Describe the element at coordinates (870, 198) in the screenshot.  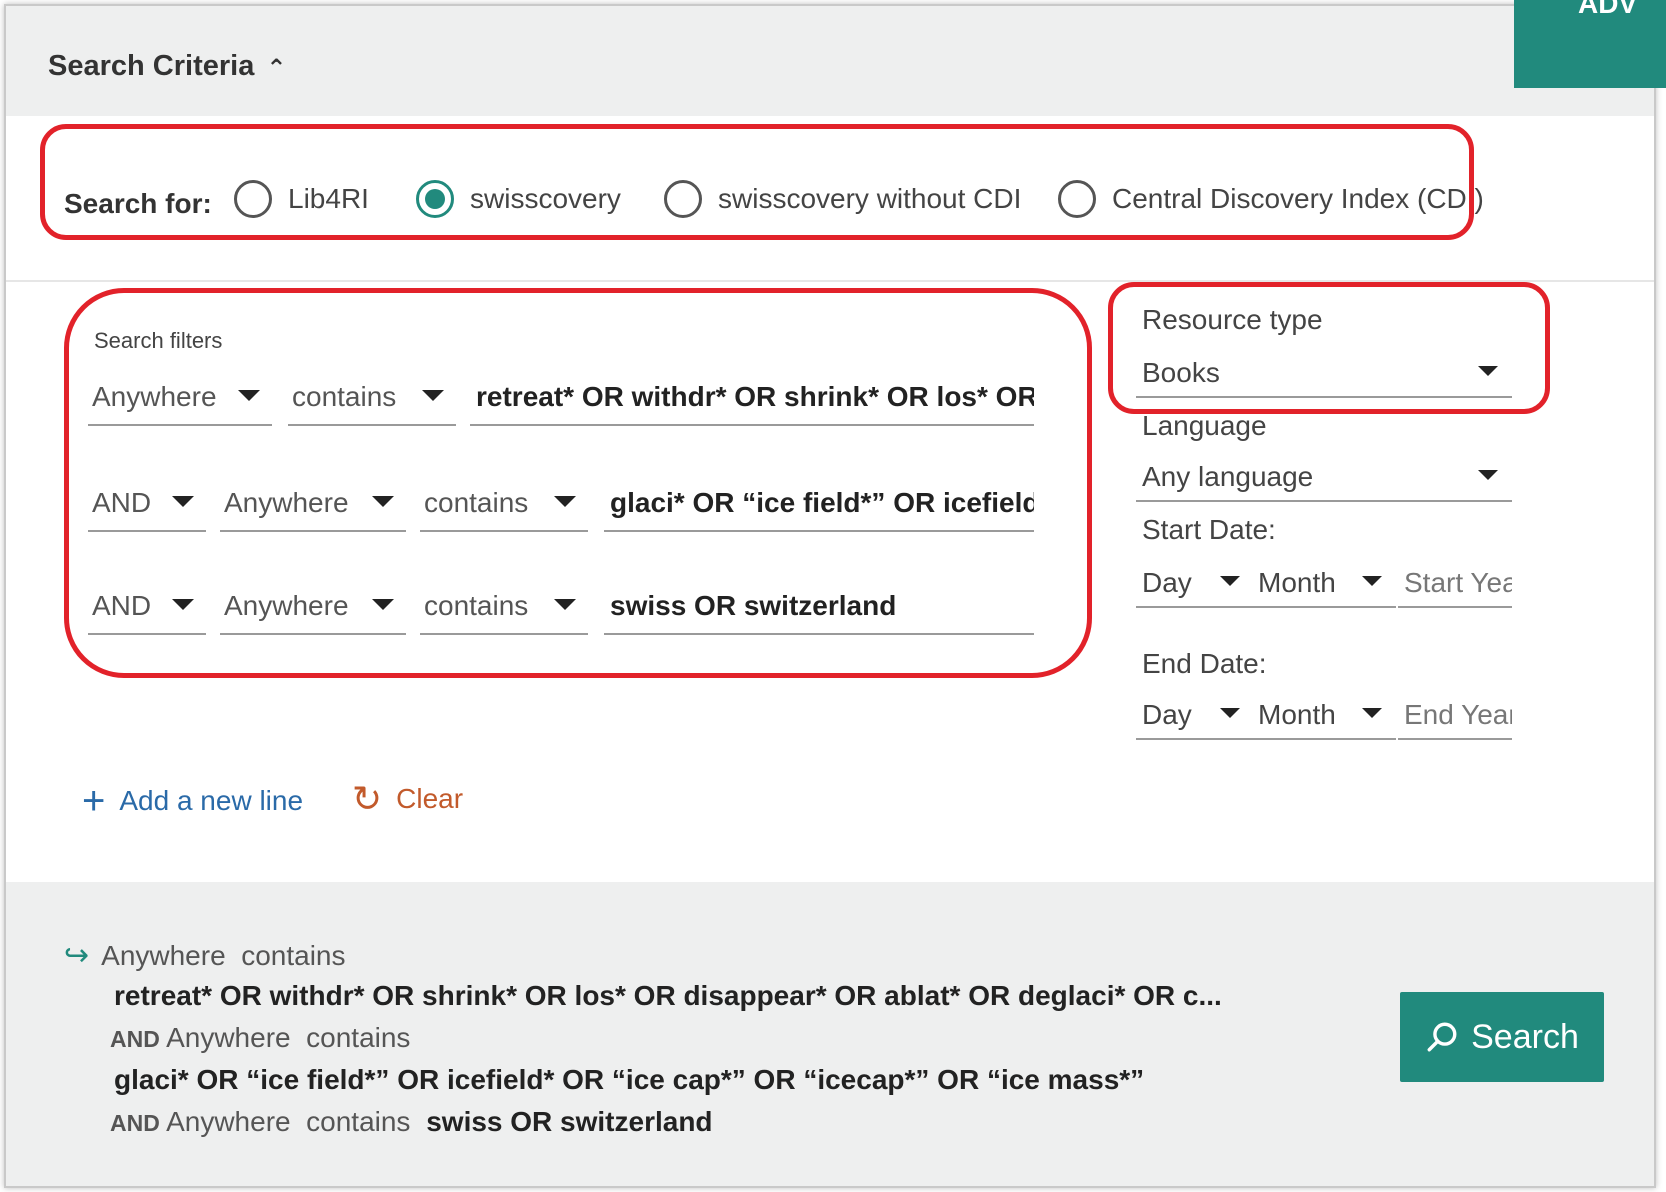
I see `radio-label-swisscovery-without-cdi: swisscovery without CDI` at that location.